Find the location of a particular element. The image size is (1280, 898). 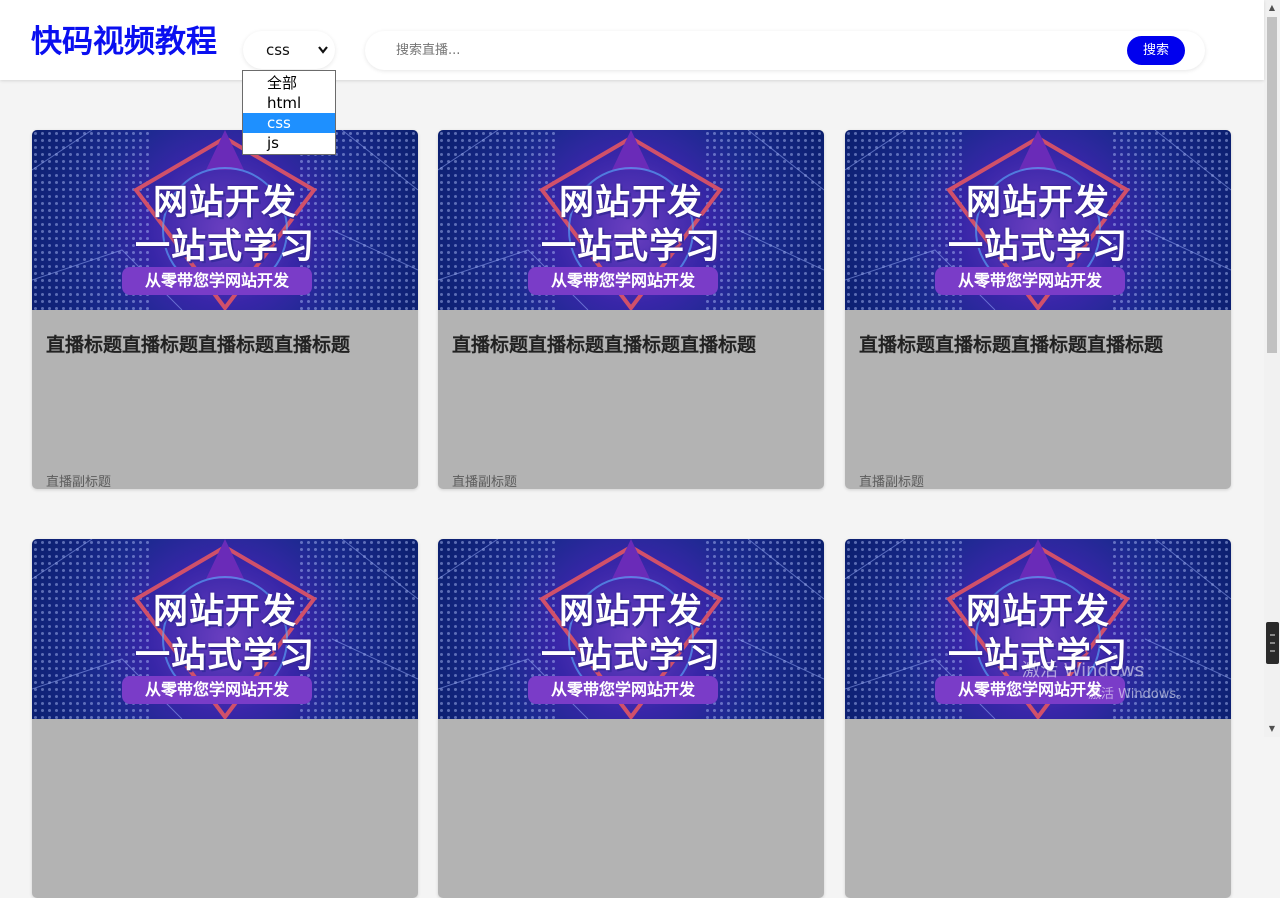

category-option-all: 全部 is located at coordinates (289, 83).